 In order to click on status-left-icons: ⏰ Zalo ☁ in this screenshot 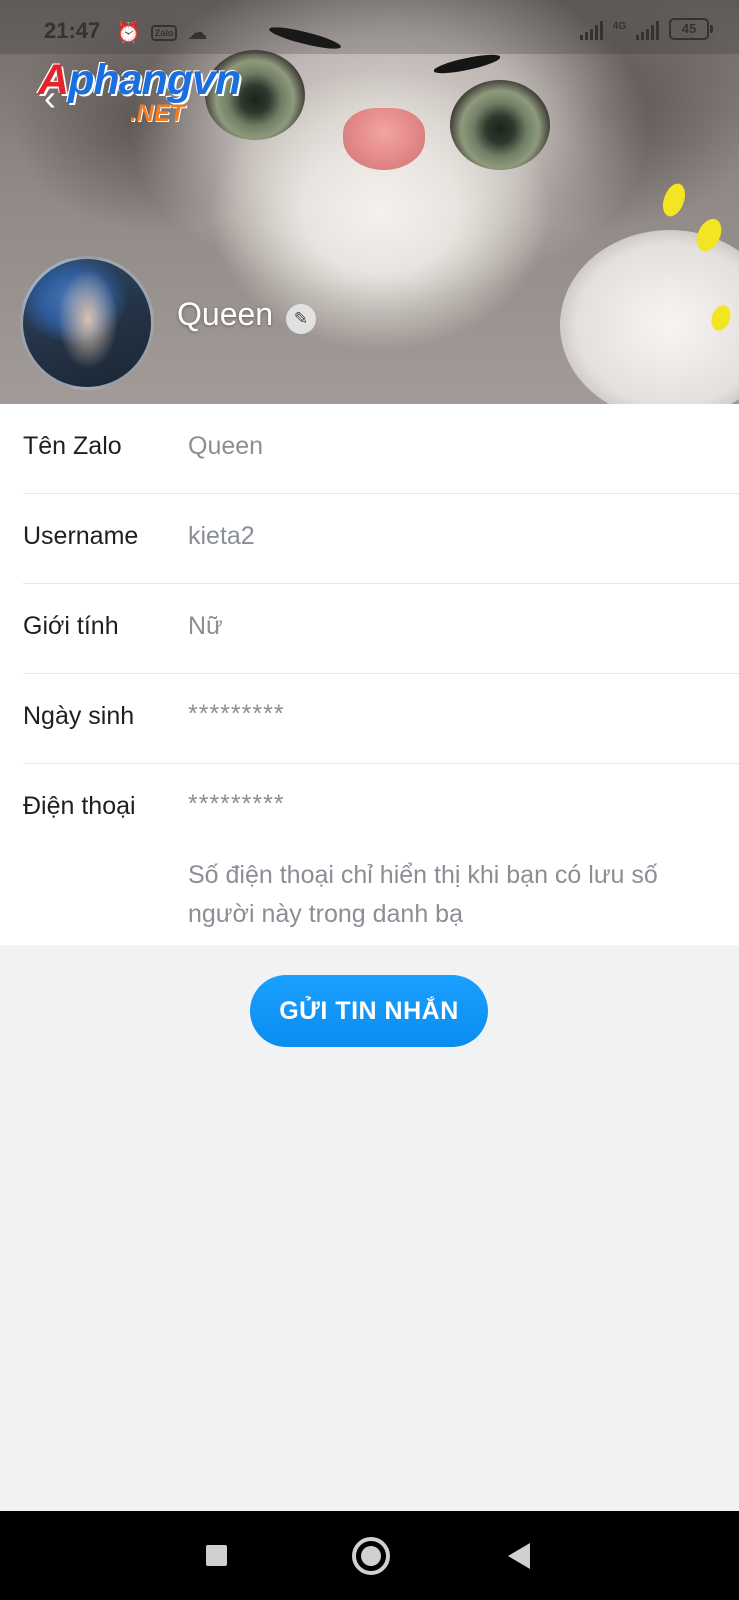, I will do `click(161, 32)`.